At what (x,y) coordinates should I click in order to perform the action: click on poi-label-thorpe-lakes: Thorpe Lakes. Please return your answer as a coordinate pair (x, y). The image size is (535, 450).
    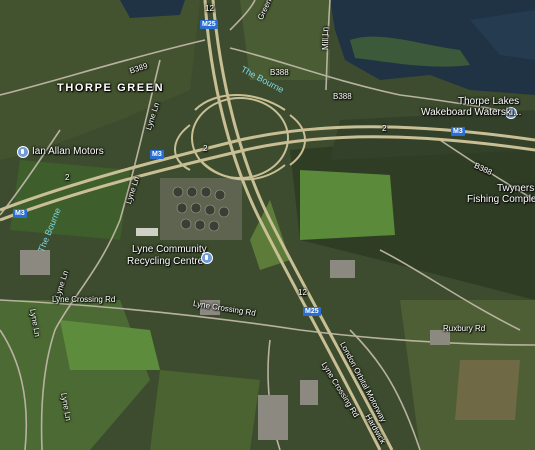
    Looking at the image, I should click on (488, 101).